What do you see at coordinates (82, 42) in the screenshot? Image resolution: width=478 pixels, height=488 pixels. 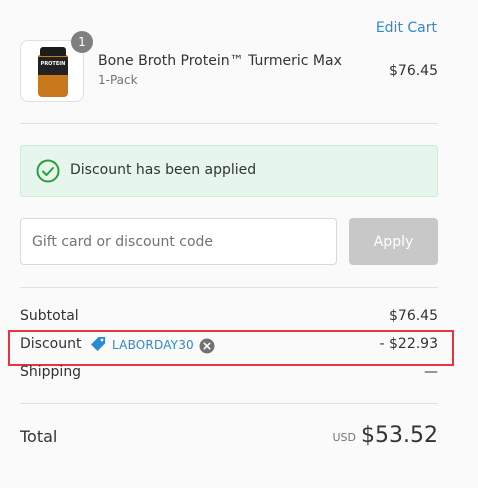 I see `quantity-badge: 1` at bounding box center [82, 42].